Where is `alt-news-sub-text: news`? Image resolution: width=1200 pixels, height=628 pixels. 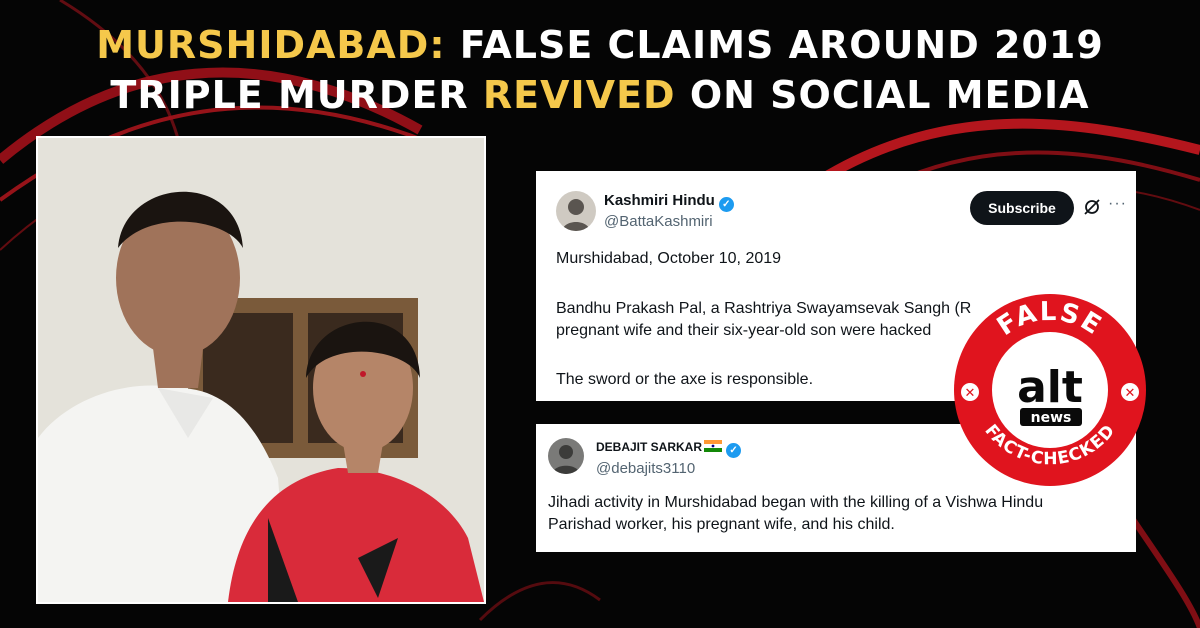 alt-news-sub-text: news is located at coordinates (1051, 418).